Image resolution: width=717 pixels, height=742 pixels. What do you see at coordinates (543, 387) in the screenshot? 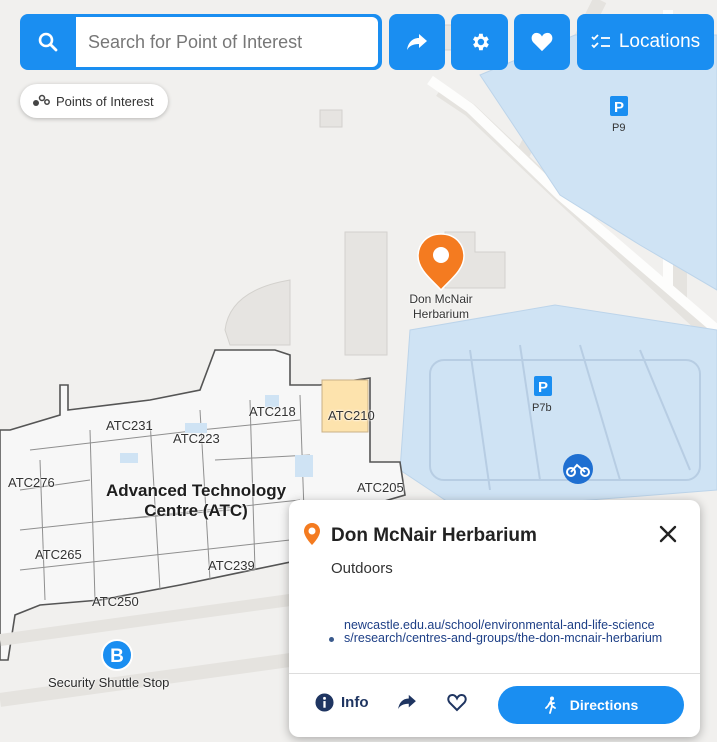
I see `parking-p7b-badge: P` at bounding box center [543, 387].